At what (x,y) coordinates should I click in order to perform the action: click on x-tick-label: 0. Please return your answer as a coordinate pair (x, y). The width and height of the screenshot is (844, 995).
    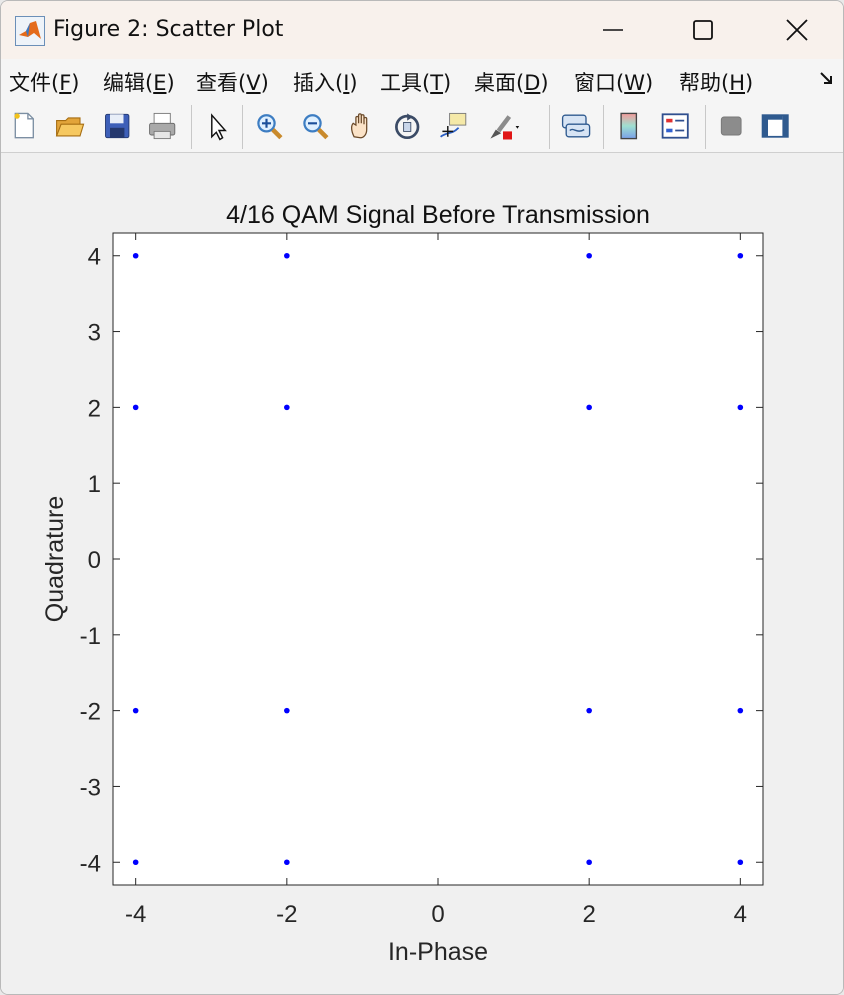
    Looking at the image, I should click on (437, 914).